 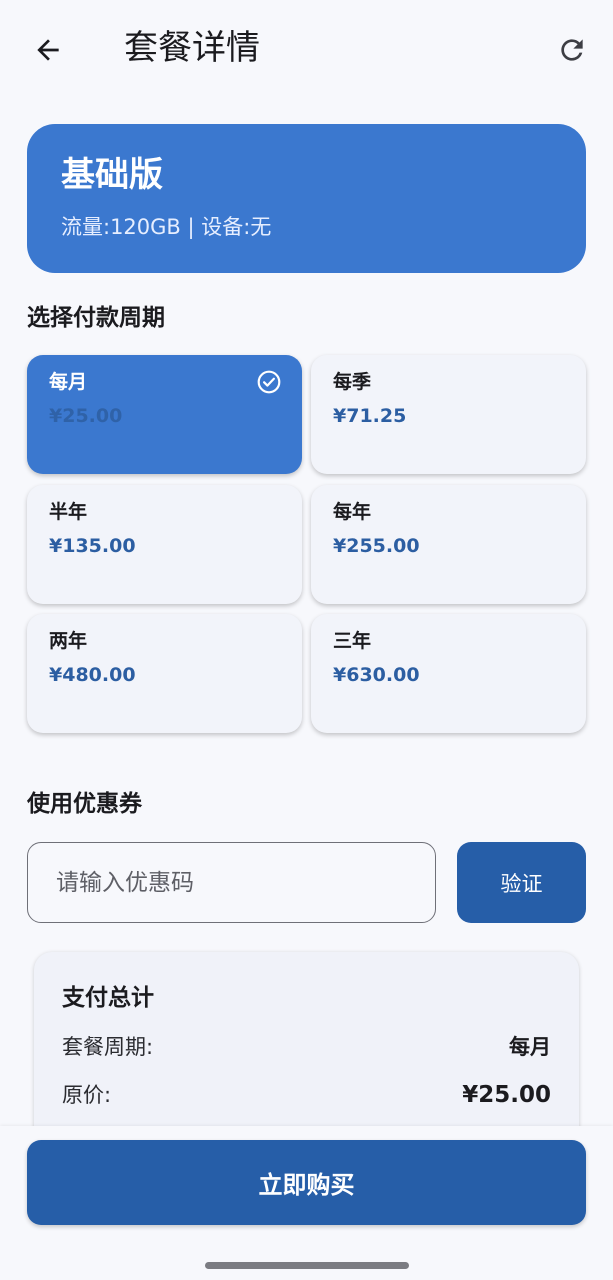 What do you see at coordinates (521, 882) in the screenshot?
I see `verify-button: 验证` at bounding box center [521, 882].